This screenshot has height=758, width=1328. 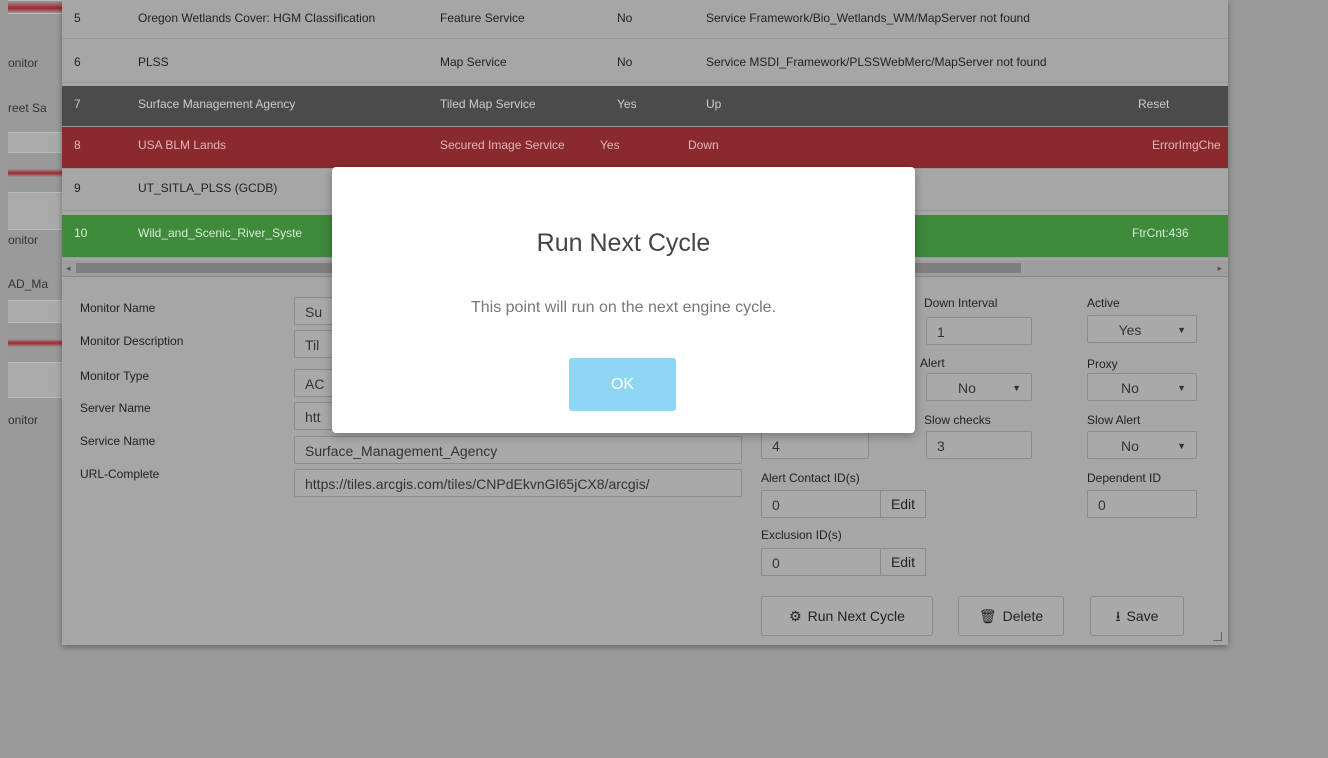 What do you see at coordinates (1142, 445) in the screenshot?
I see `slow-alert-select: No ▼` at bounding box center [1142, 445].